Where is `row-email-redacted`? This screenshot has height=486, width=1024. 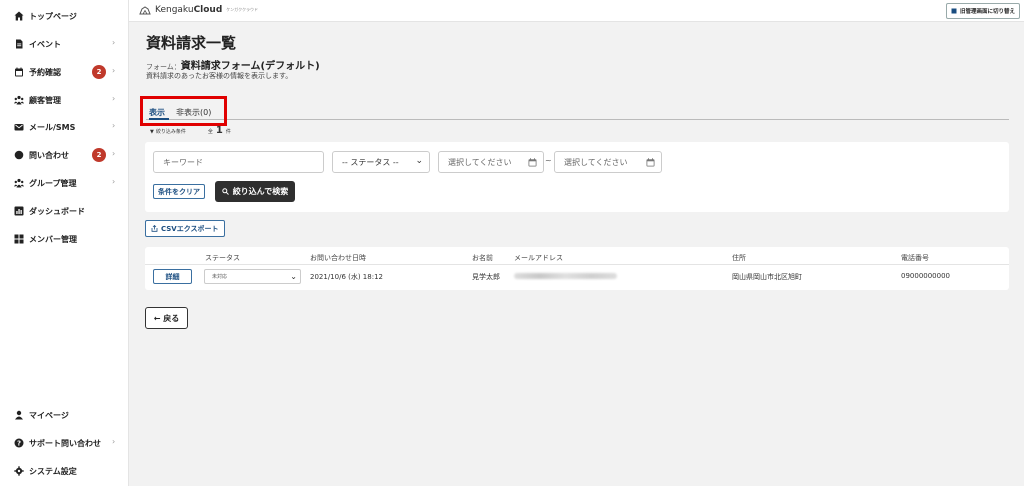 row-email-redacted is located at coordinates (565, 276).